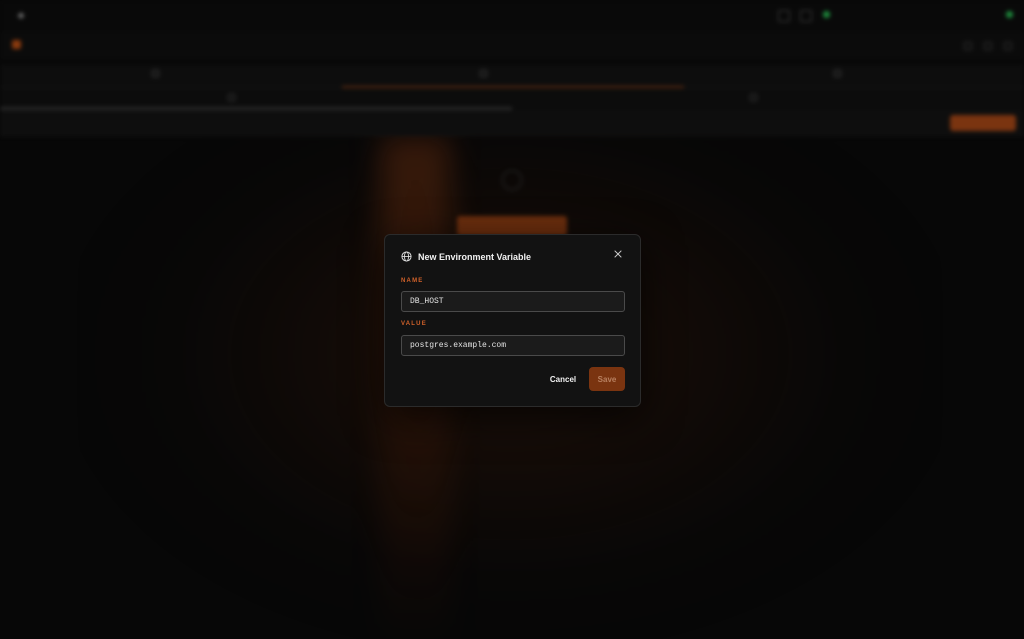 The height and width of the screenshot is (639, 1024). Describe the element at coordinates (512, 16) in the screenshot. I see `system-topbar: ✦` at that location.